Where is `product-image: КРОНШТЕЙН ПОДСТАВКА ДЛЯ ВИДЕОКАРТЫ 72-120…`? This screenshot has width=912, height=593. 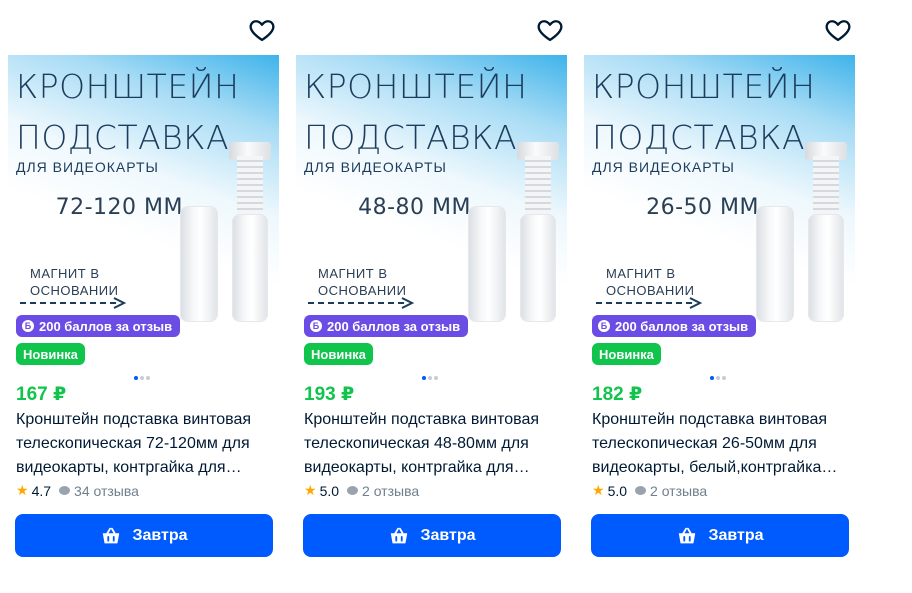
product-image: КРОНШТЕЙН ПОДСТАВКА ДЛЯ ВИДЕОКАРТЫ 72-120… is located at coordinates (143, 200).